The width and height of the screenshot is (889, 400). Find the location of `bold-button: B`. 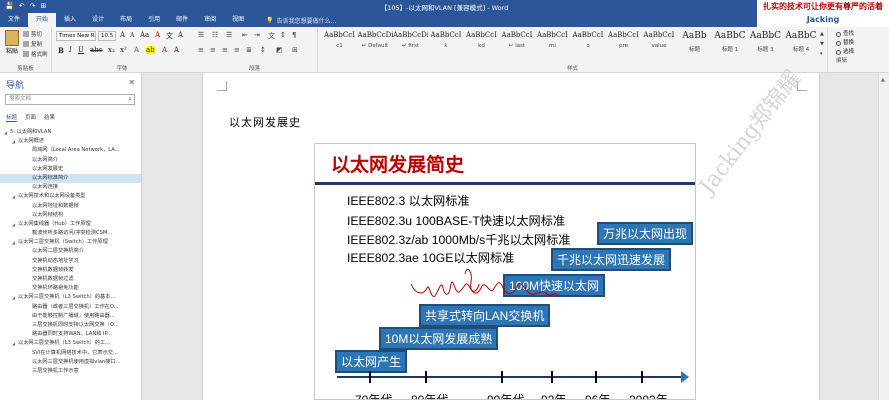

bold-button: B is located at coordinates (61, 50).